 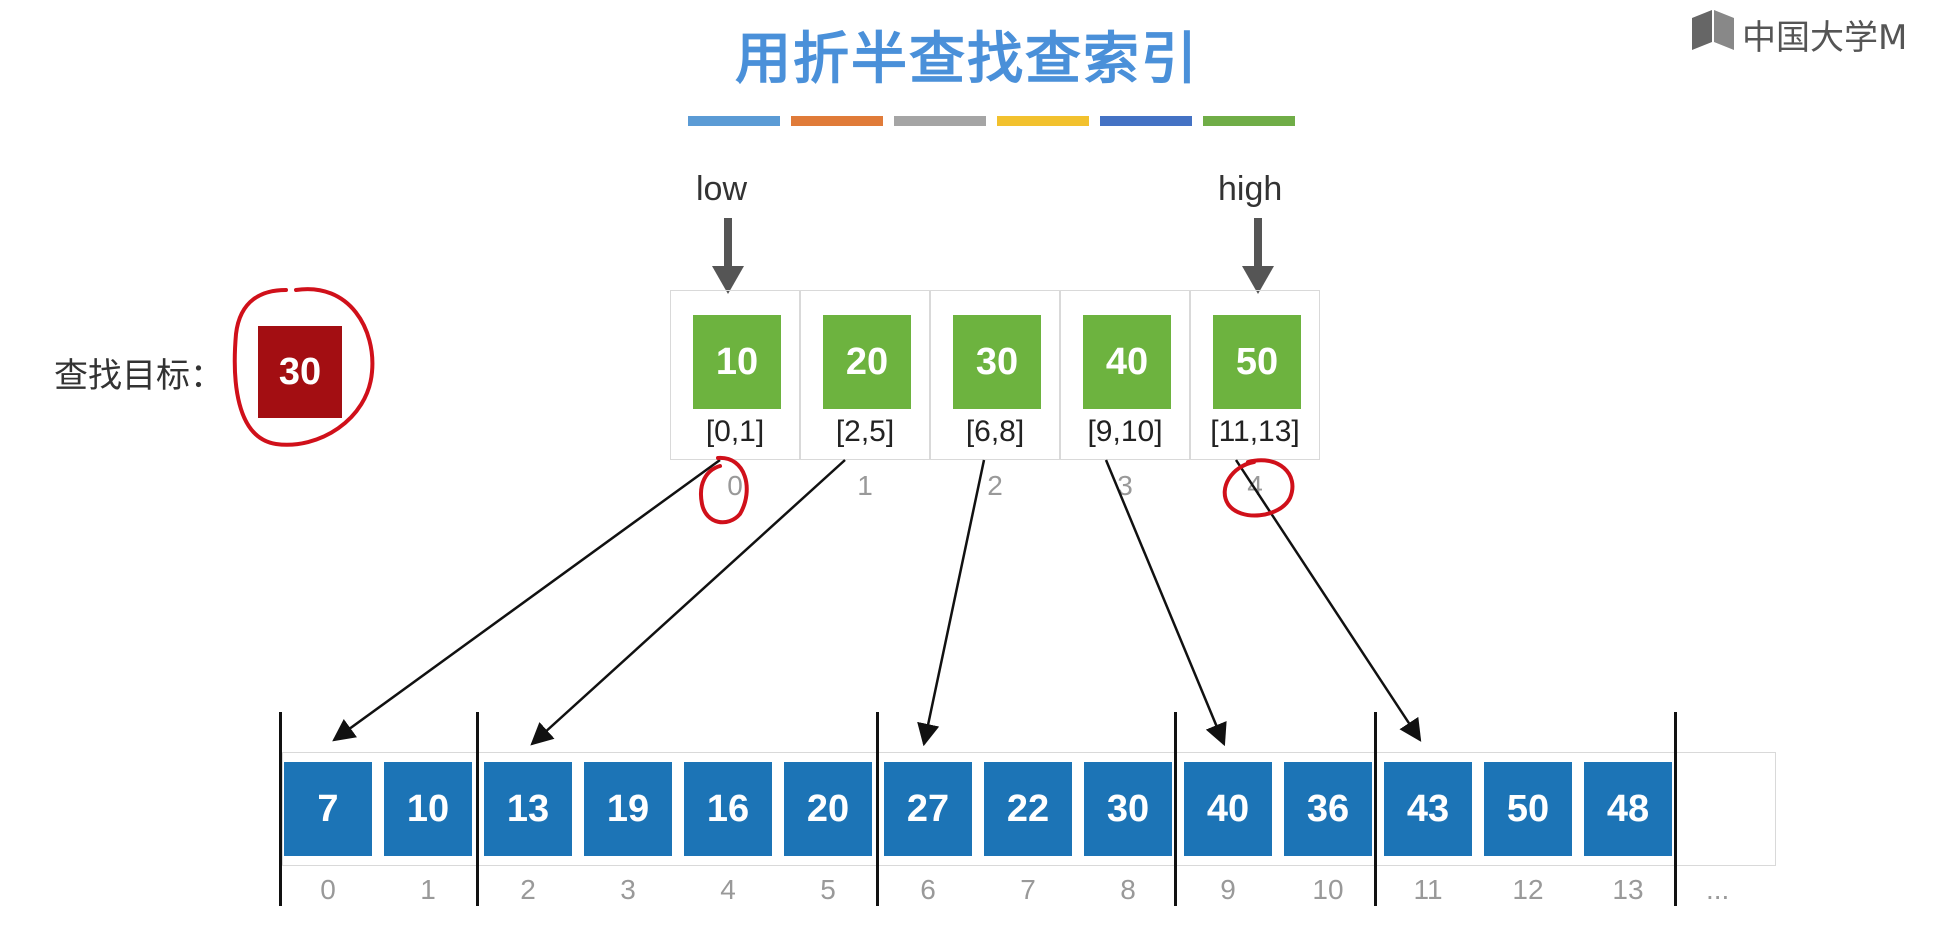 What do you see at coordinates (1258, 488) in the screenshot?
I see `high-index-circle-icon` at bounding box center [1258, 488].